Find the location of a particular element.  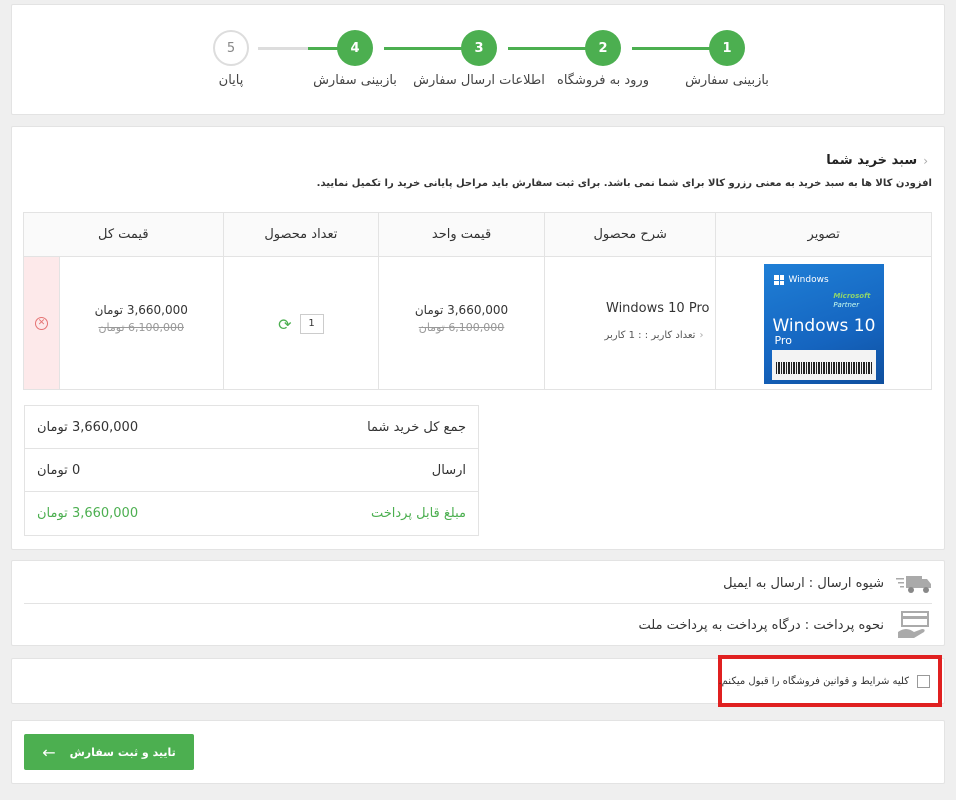

step-3-label: اطلاعات ارسال سفارش is located at coordinates (479, 80).